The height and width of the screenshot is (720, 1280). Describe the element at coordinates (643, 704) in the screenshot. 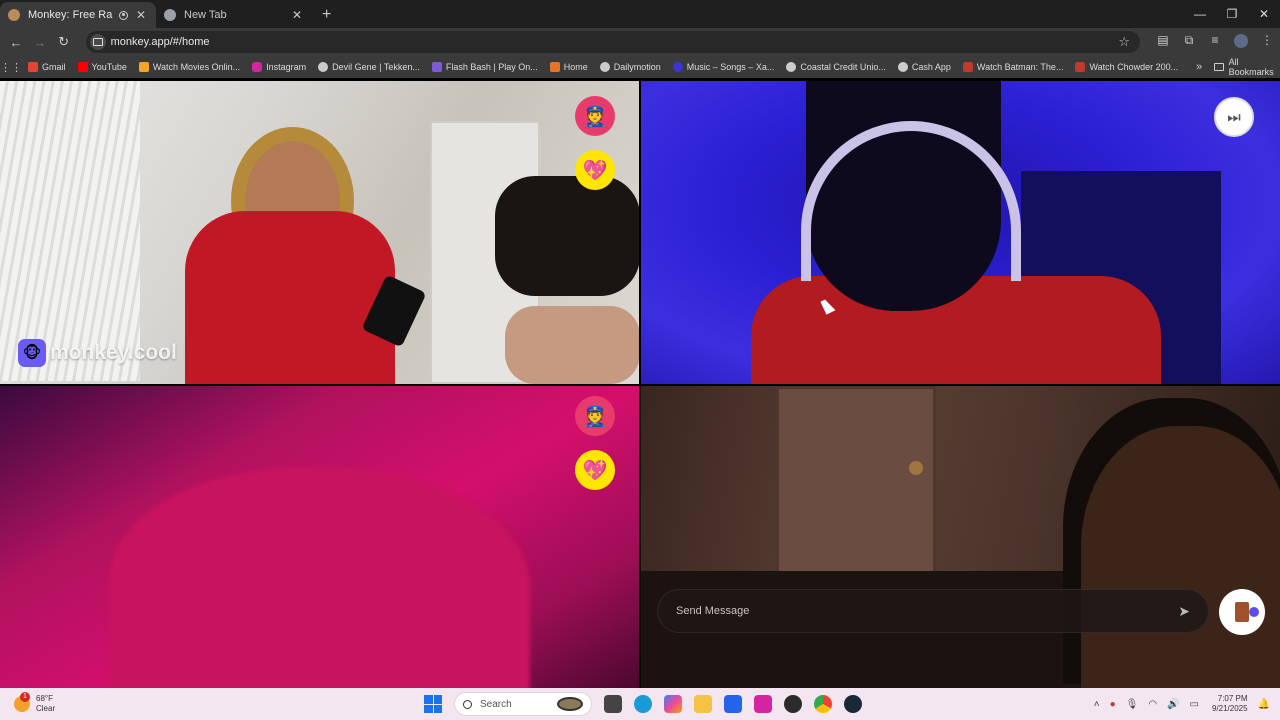

I see `edge-icon` at that location.